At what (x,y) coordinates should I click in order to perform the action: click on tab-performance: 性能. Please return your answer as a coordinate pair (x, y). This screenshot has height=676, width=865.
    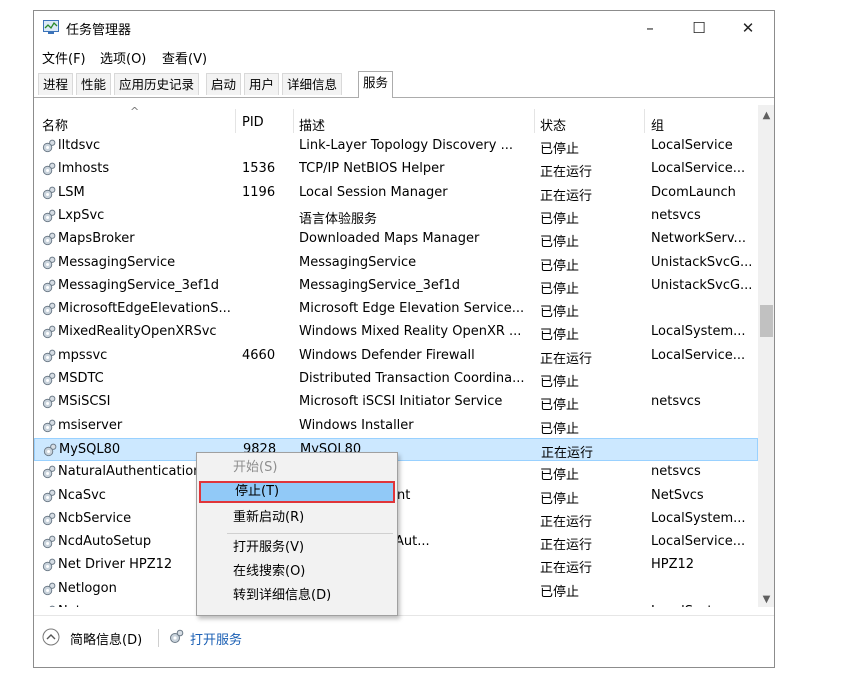
    Looking at the image, I should click on (94, 84).